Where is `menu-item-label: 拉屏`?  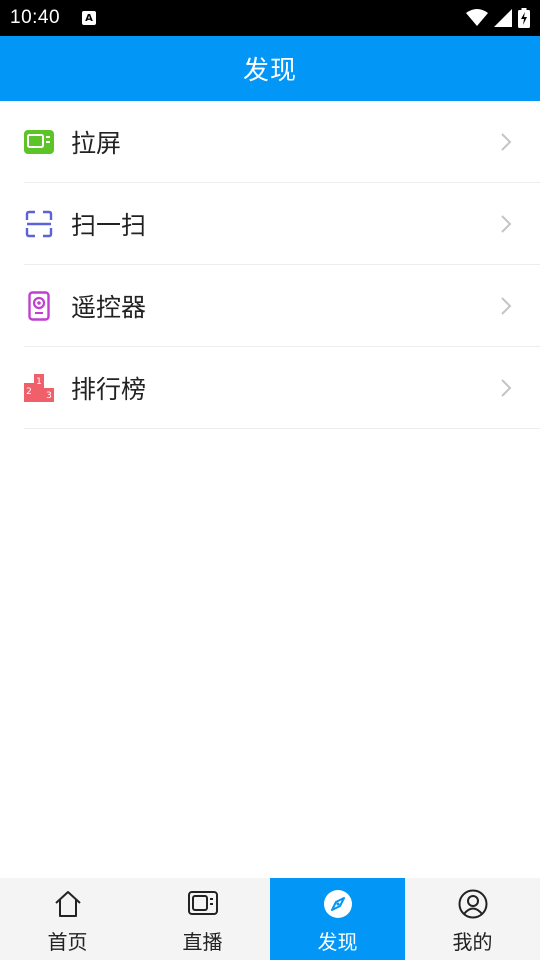
menu-item-label: 拉屏 is located at coordinates (96, 143).